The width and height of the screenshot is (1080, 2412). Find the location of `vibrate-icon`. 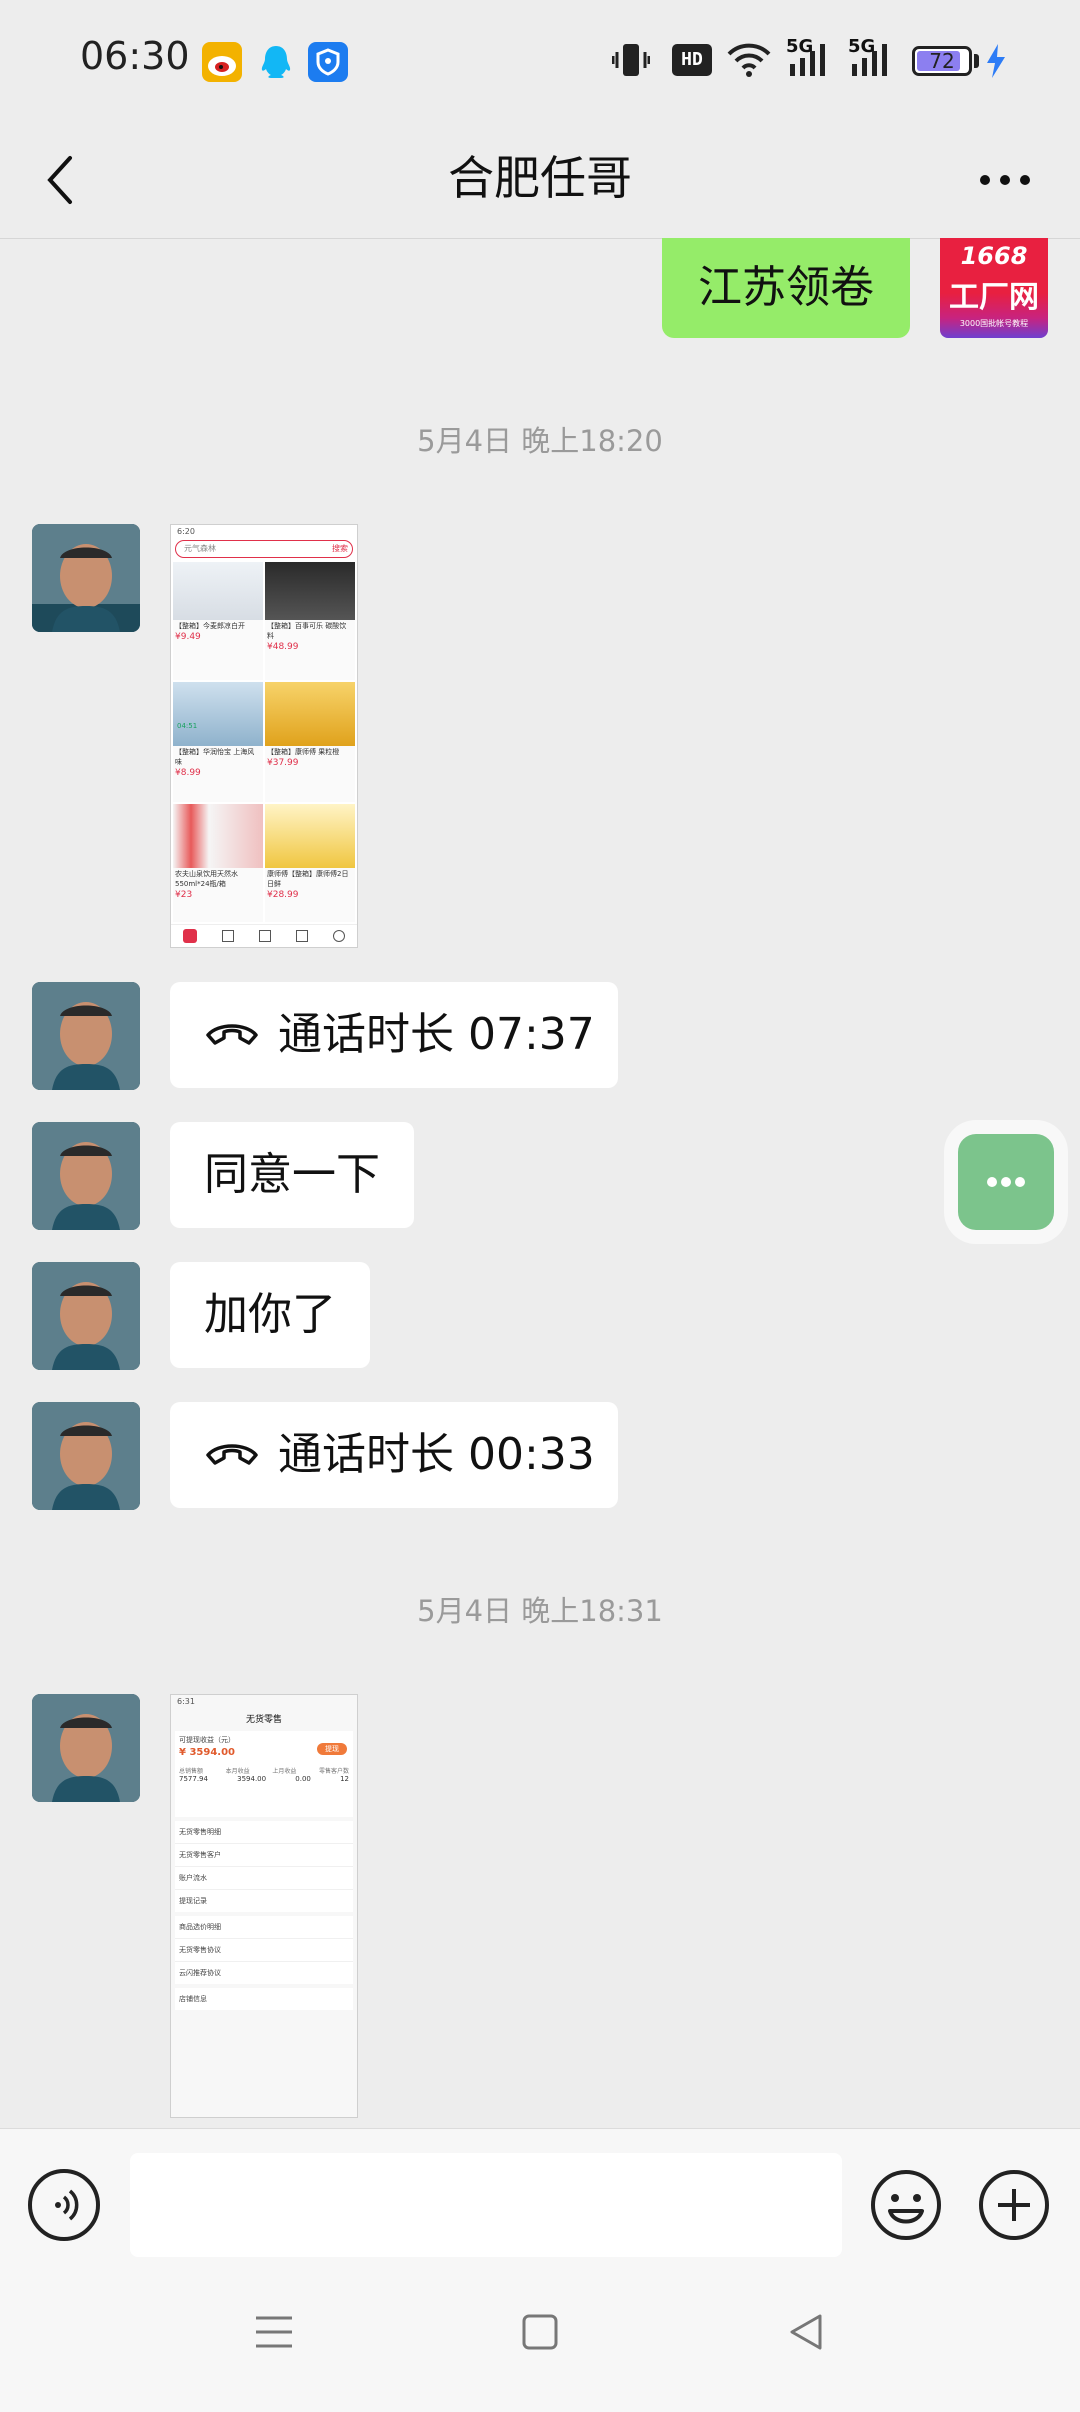

vibrate-icon is located at coordinates (631, 62).